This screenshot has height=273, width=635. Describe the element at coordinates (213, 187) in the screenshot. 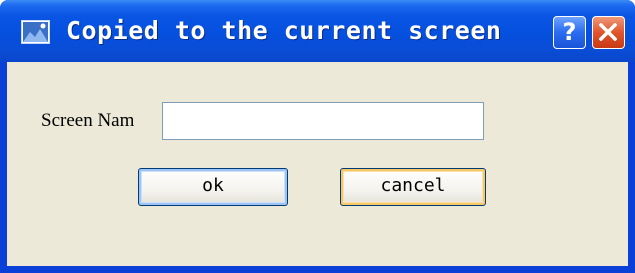

I see `ok-button: ok` at that location.